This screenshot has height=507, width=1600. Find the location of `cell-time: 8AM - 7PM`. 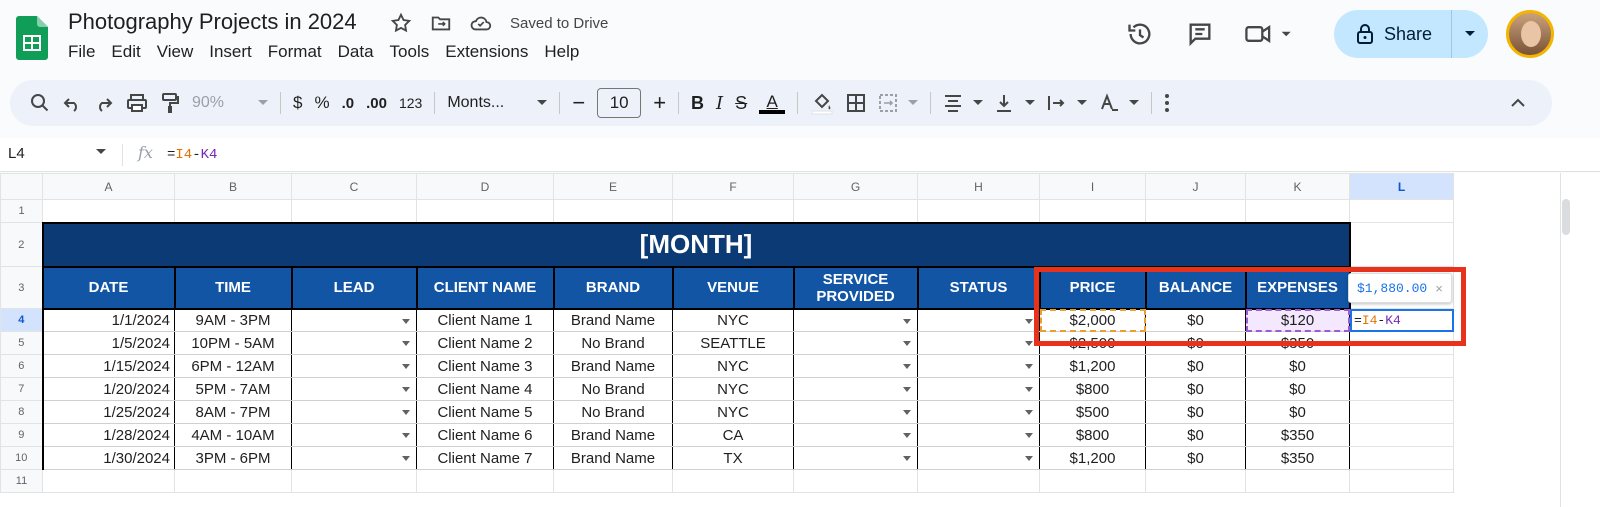

cell-time: 8AM - 7PM is located at coordinates (233, 412).